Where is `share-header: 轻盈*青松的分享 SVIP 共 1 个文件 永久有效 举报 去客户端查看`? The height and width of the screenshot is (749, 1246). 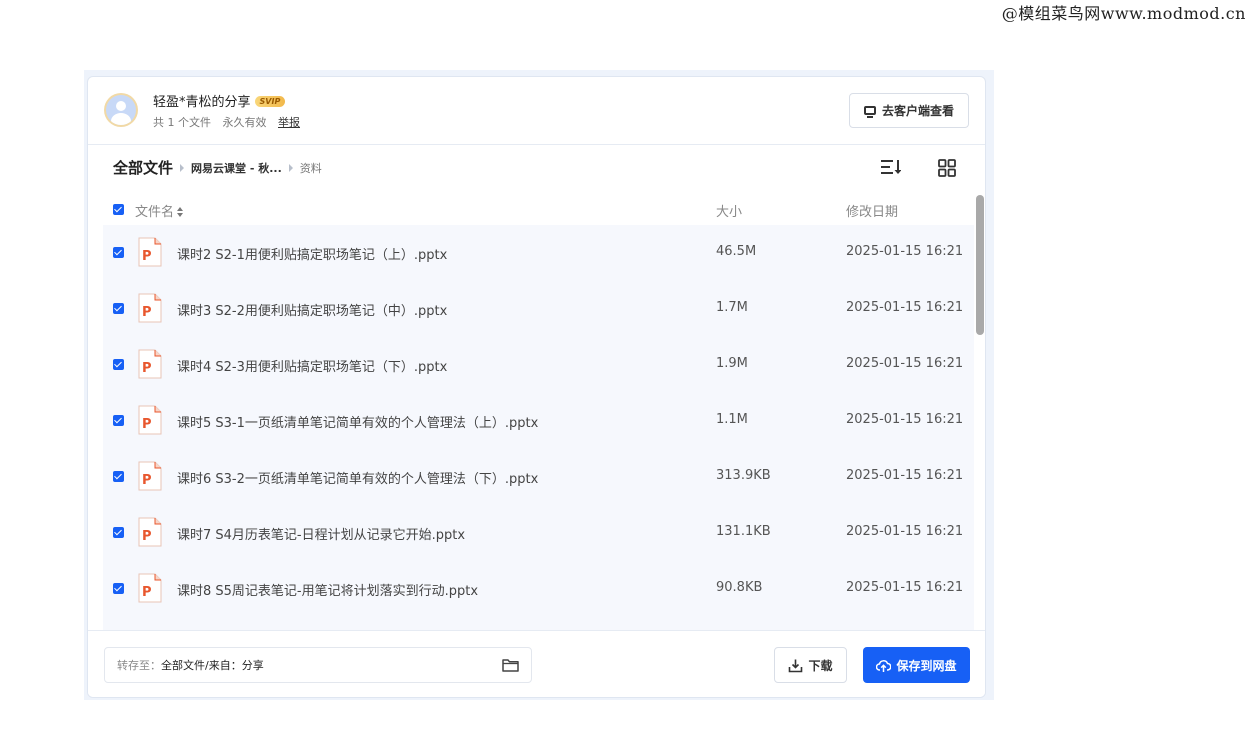
share-header: 轻盈*青松的分享 SVIP 共 1 个文件 永久有效 举报 去客户端查看 is located at coordinates (536, 111).